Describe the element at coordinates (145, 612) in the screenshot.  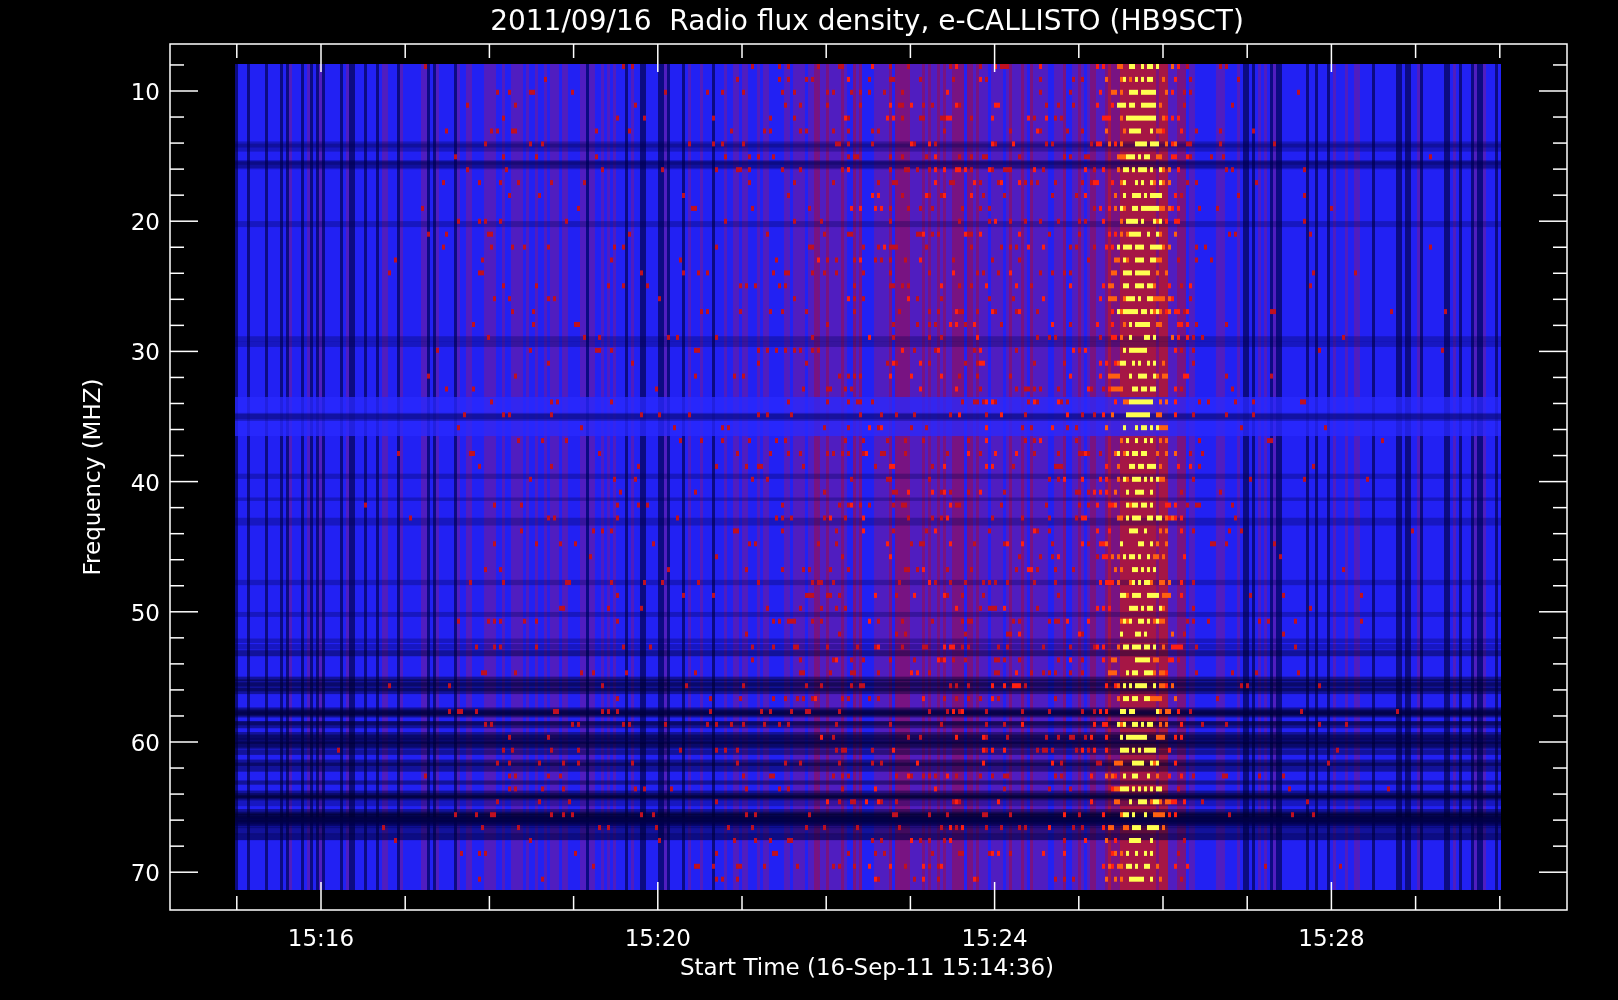
I see `tick-label: 50` at that location.